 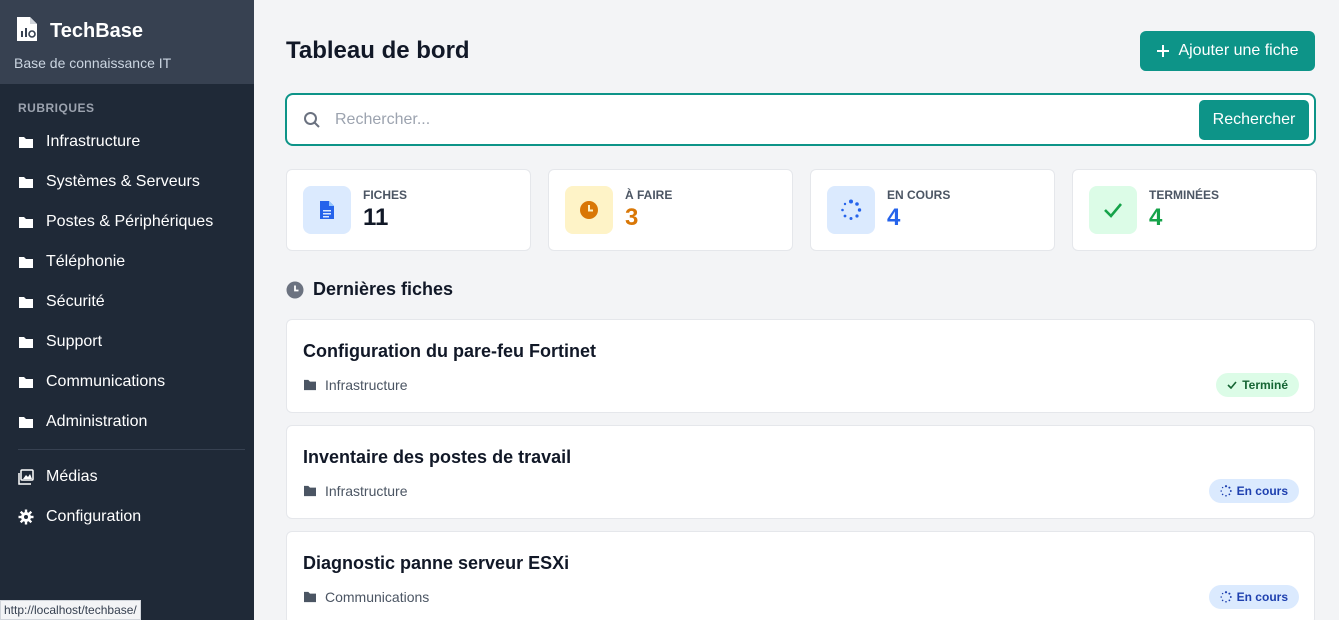 What do you see at coordinates (1265, 385) in the screenshot?
I see `status-badge-label: Terminé` at bounding box center [1265, 385].